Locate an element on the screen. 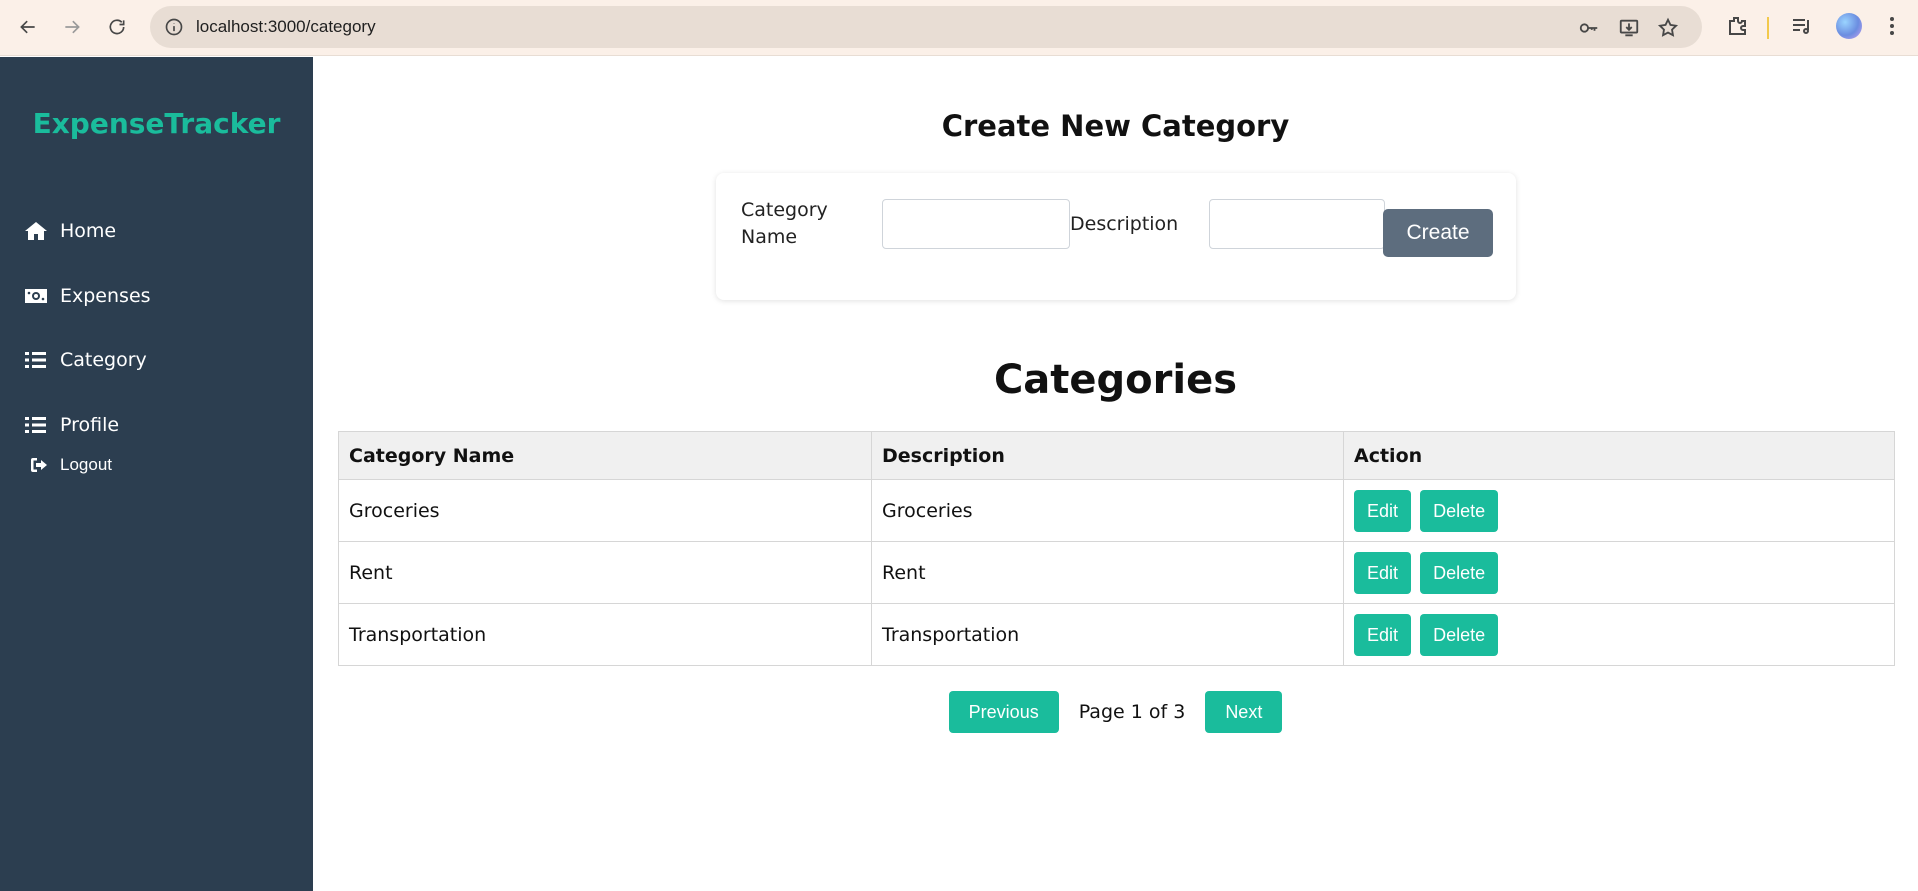 Image resolution: width=1918 pixels, height=891 pixels. sidebar-item-label: Home is located at coordinates (88, 231).